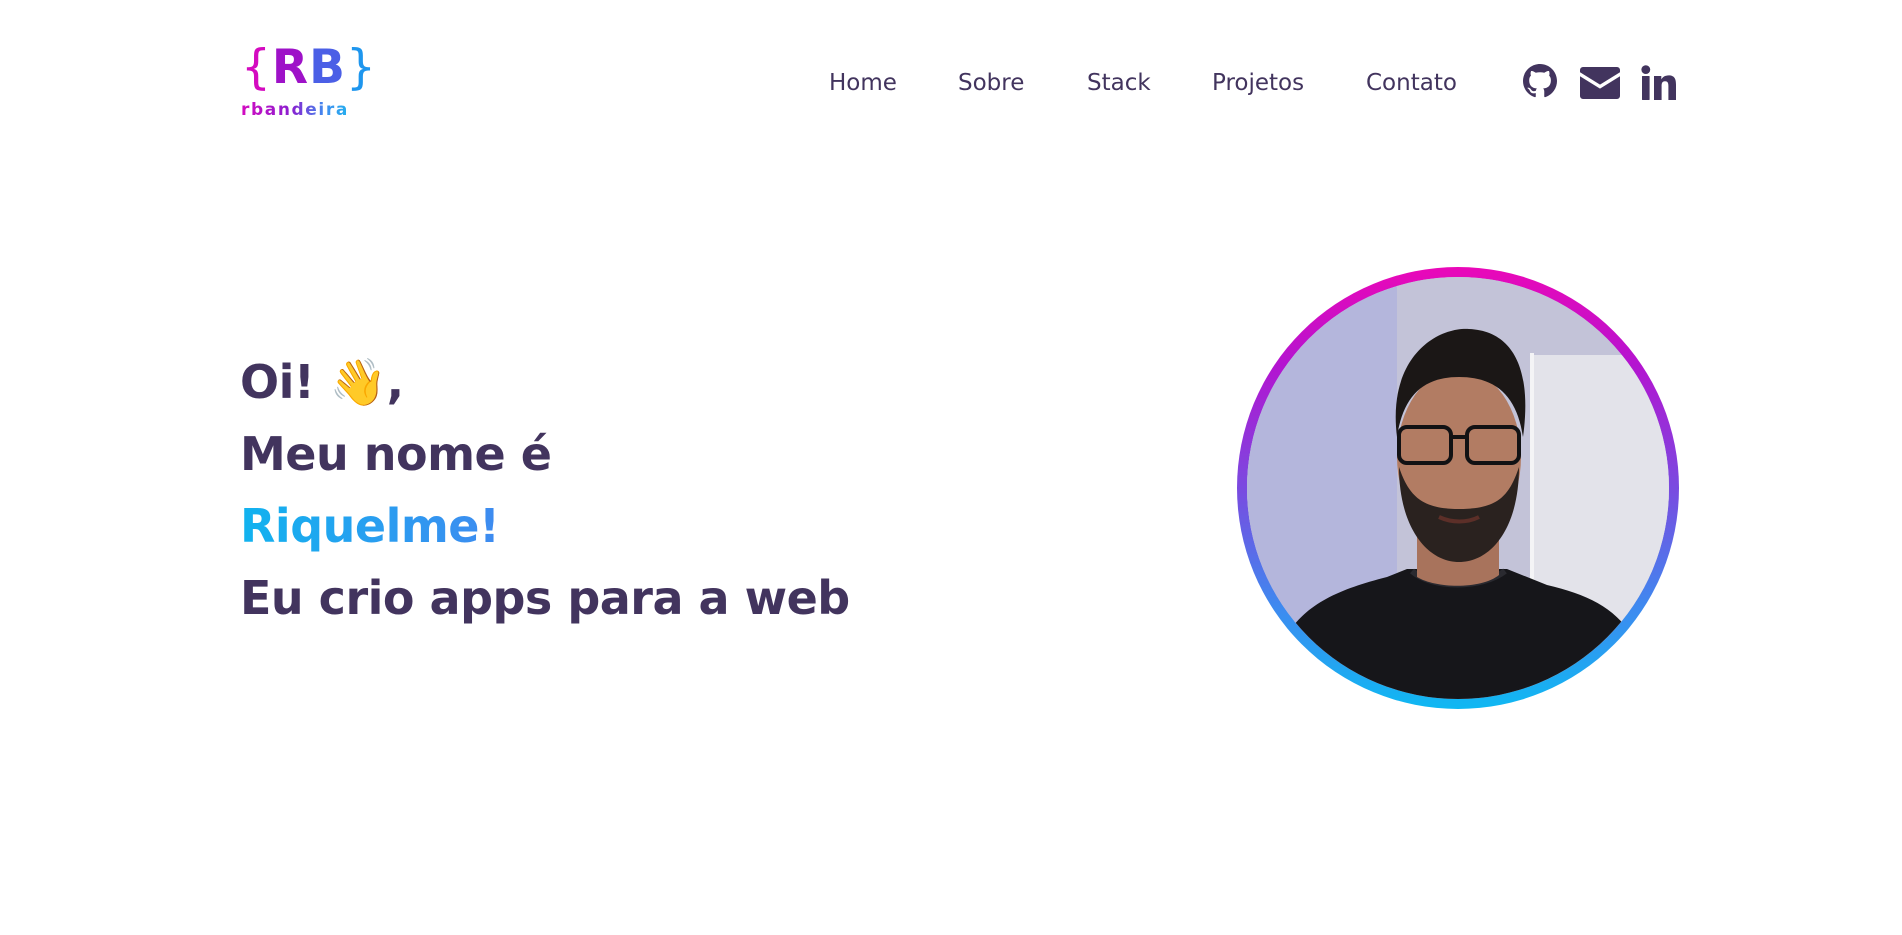 This screenshot has height=935, width=1902. What do you see at coordinates (1659, 83) in the screenshot?
I see `linkedin-icon` at bounding box center [1659, 83].